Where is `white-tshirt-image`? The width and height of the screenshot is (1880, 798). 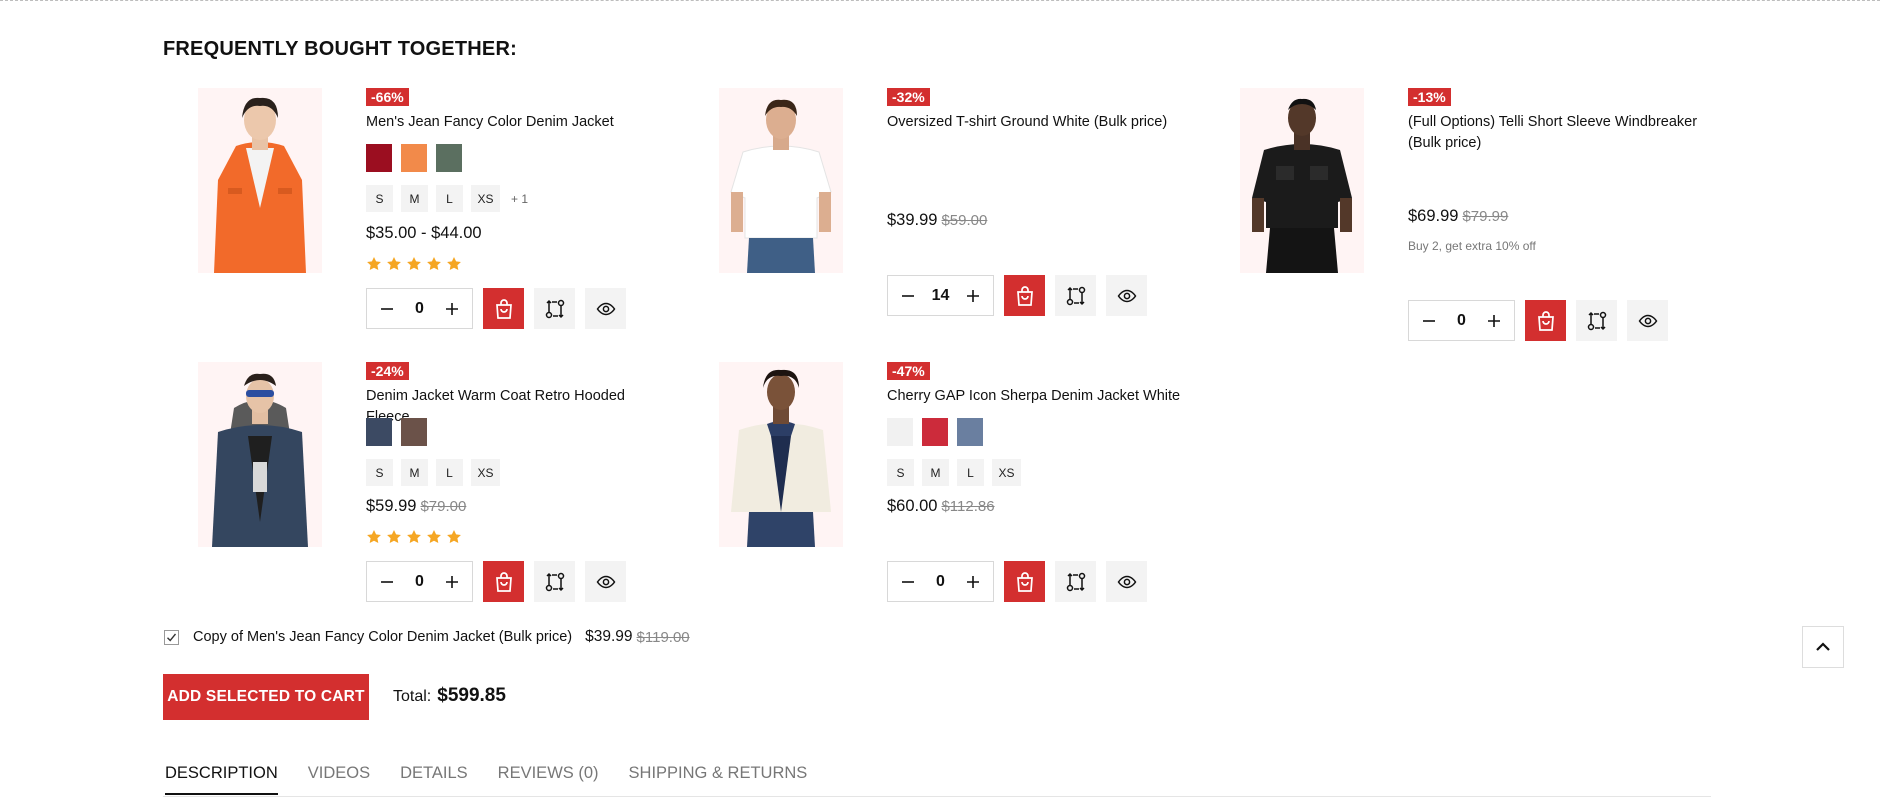 white-tshirt-image is located at coordinates (781, 180).